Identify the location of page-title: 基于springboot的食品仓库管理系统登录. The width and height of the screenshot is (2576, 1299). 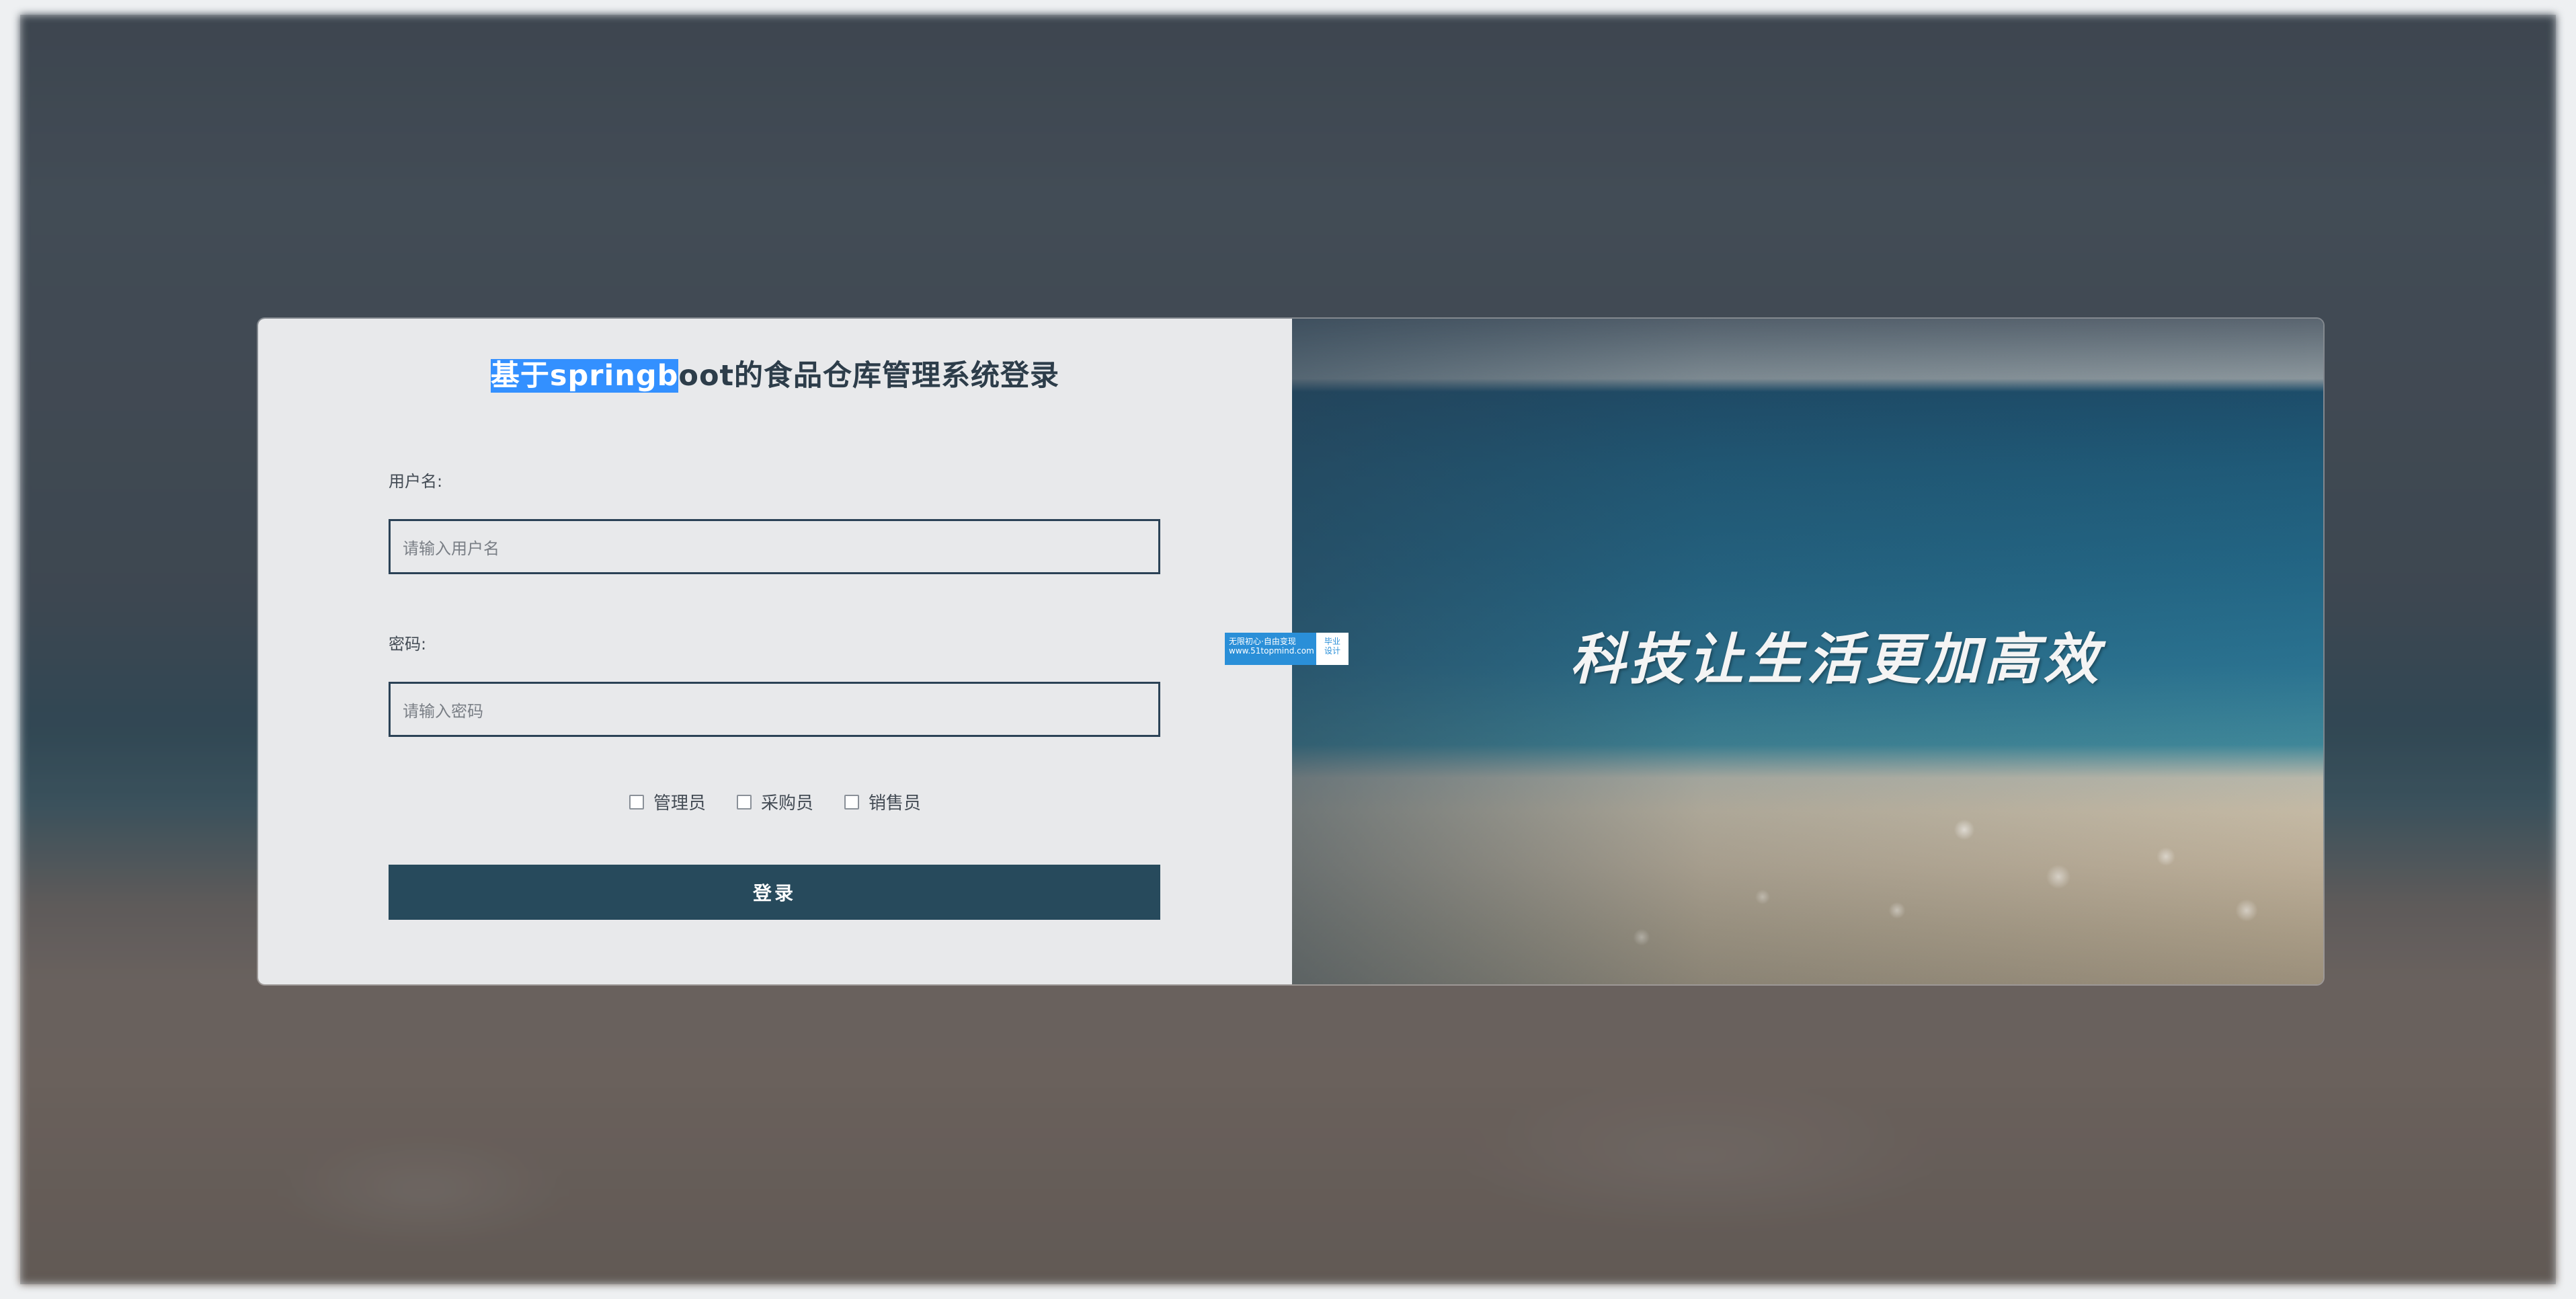
(775, 373).